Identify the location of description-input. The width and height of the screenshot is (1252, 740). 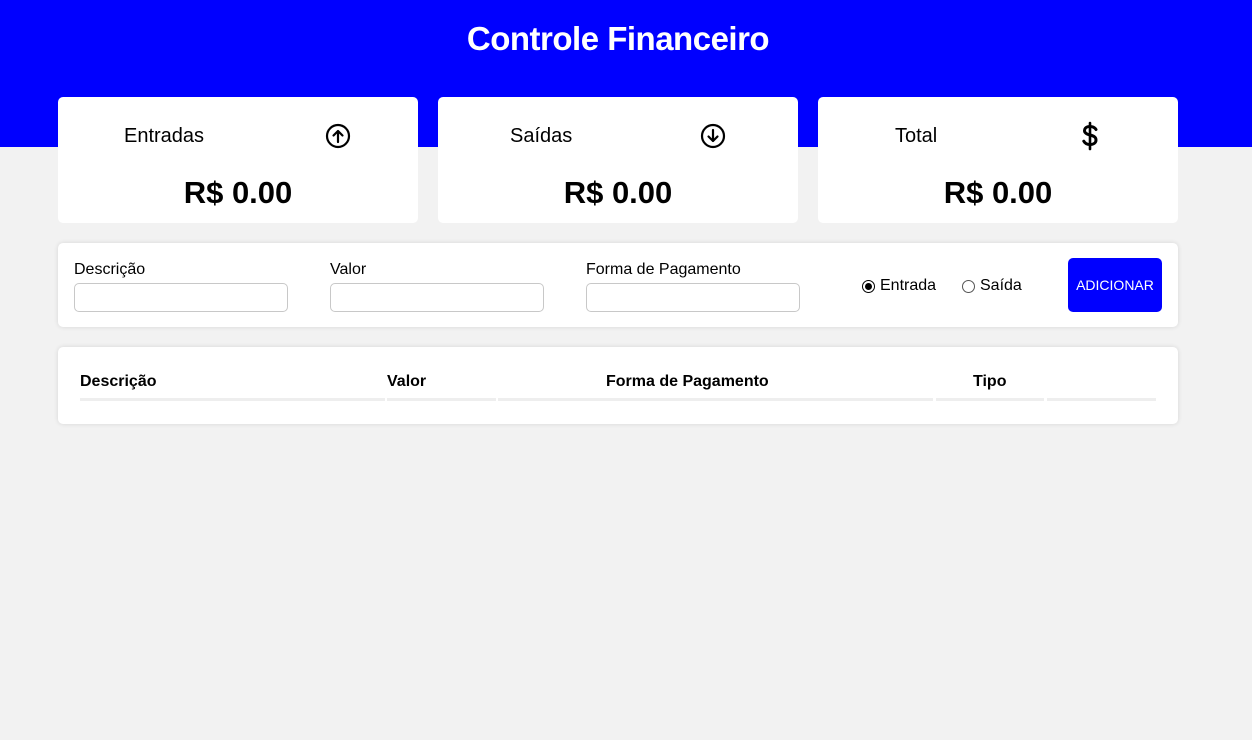
(181, 297).